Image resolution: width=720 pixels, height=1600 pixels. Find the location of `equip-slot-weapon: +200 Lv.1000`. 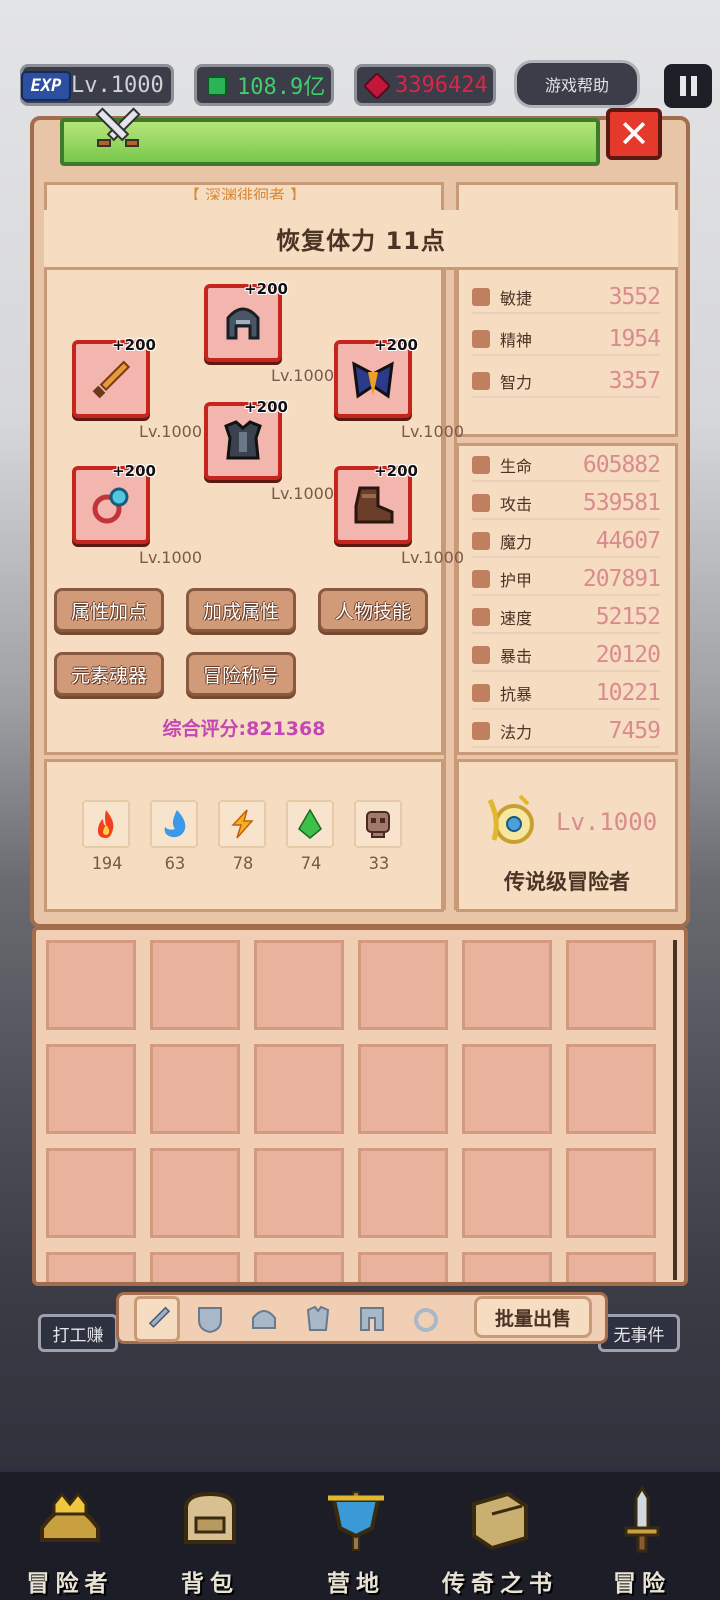

equip-slot-weapon: +200 Lv.1000 is located at coordinates (137, 388).